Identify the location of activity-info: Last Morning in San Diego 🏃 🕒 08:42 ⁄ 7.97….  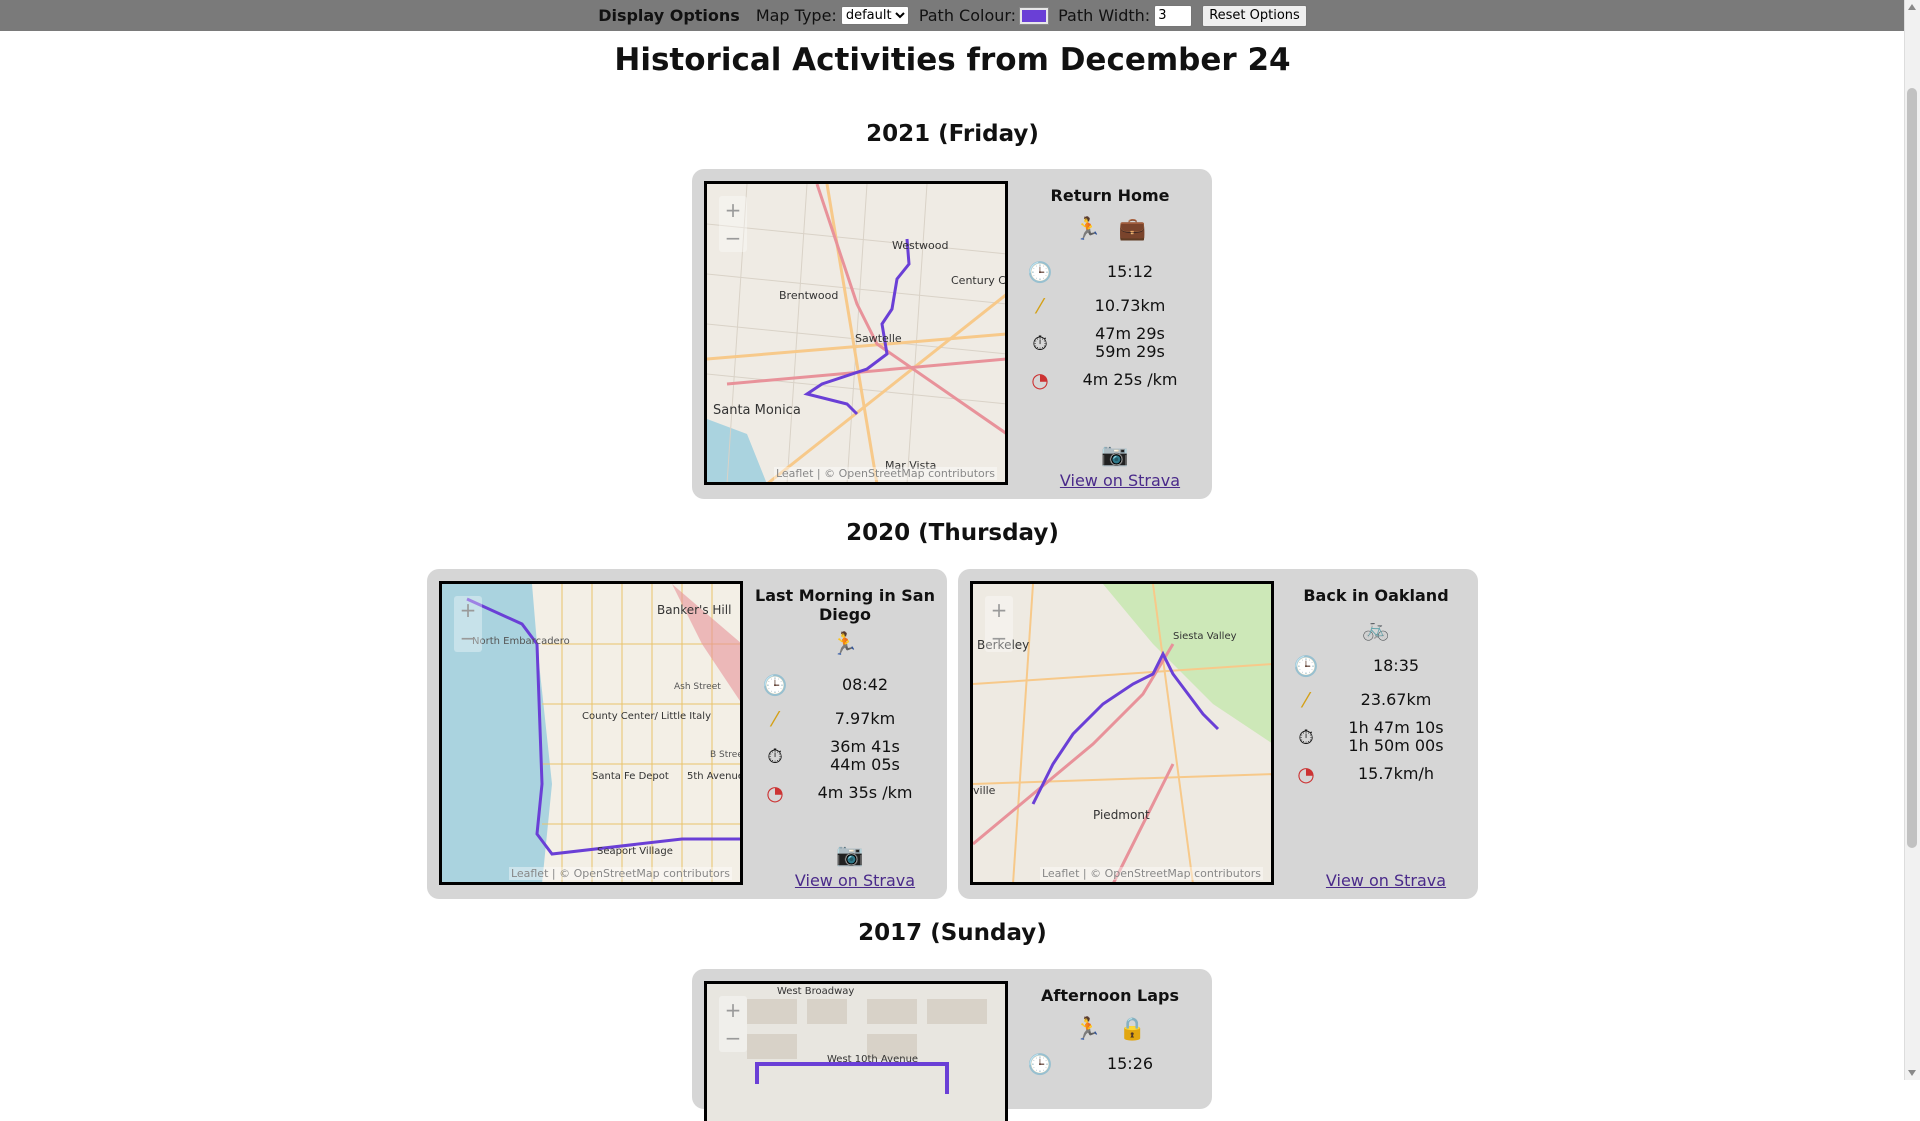
(845, 736).